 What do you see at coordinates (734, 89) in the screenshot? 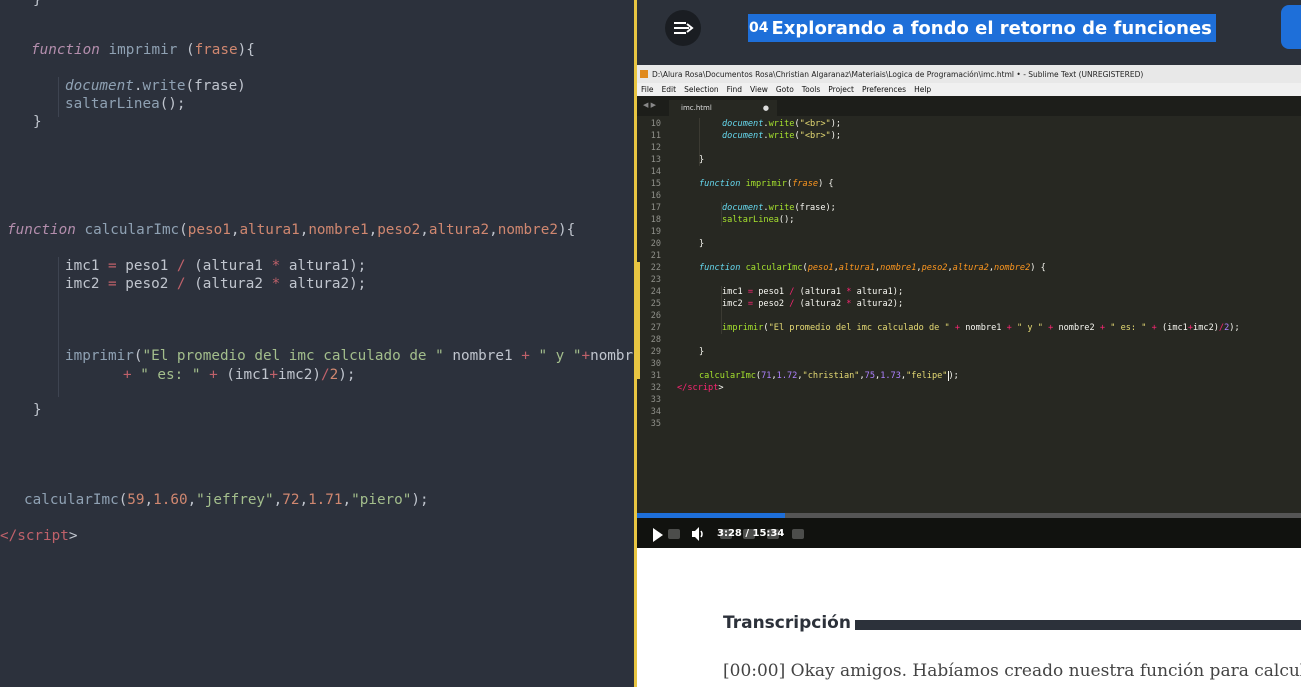
I see `menu-item-find: Find` at bounding box center [734, 89].